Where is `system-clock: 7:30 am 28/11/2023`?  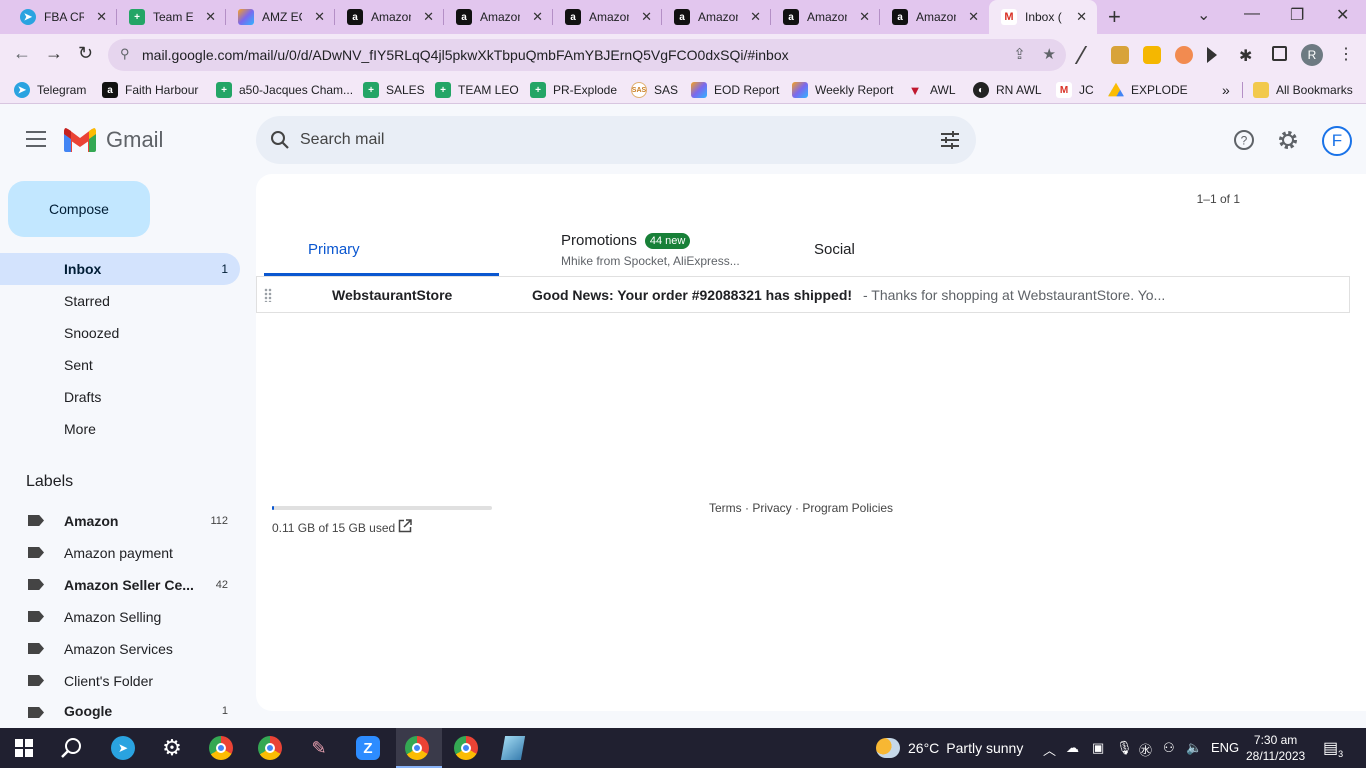 system-clock: 7:30 am 28/11/2023 is located at coordinates (1275, 748).